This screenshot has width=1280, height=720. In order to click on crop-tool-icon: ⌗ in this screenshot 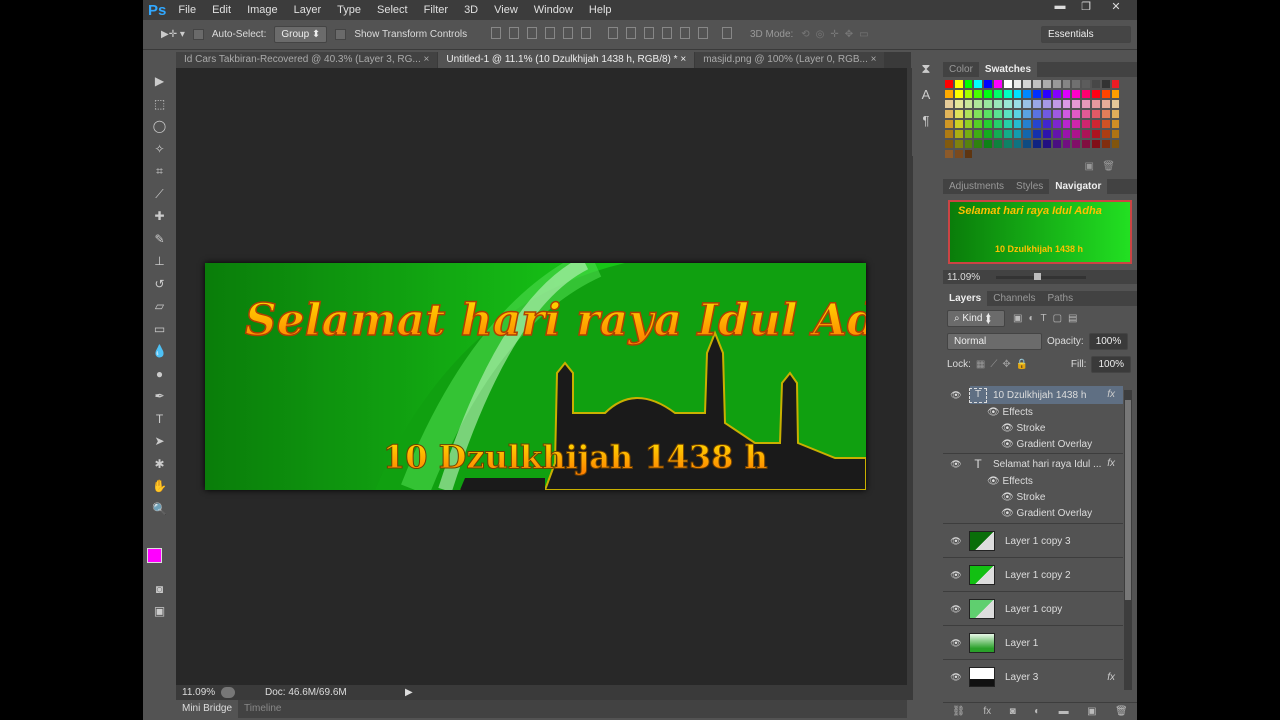, I will do `click(159, 171)`.